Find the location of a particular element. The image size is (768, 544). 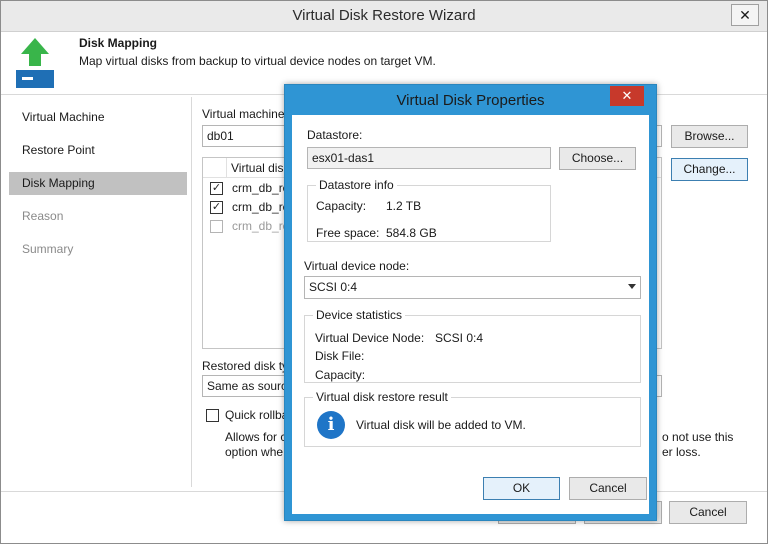

chevron-down-icon is located at coordinates (632, 286).